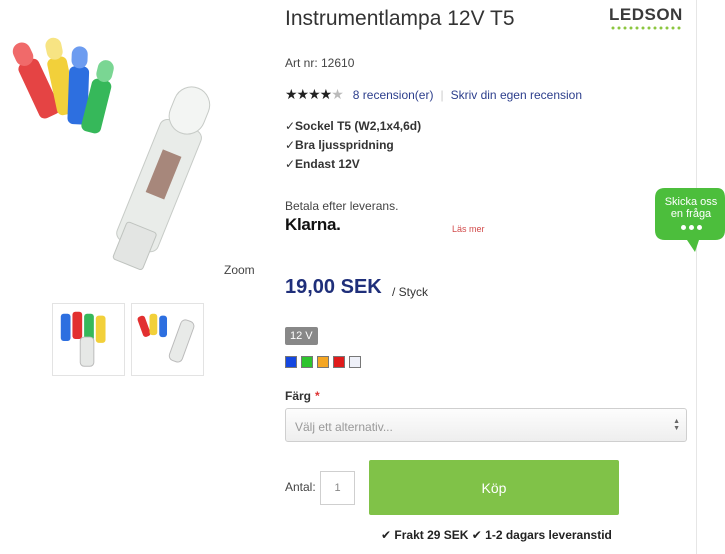 The height and width of the screenshot is (554, 725). I want to click on feature-item: ✓Sockel T5 (W2,1x4,6d), so click(353, 126).